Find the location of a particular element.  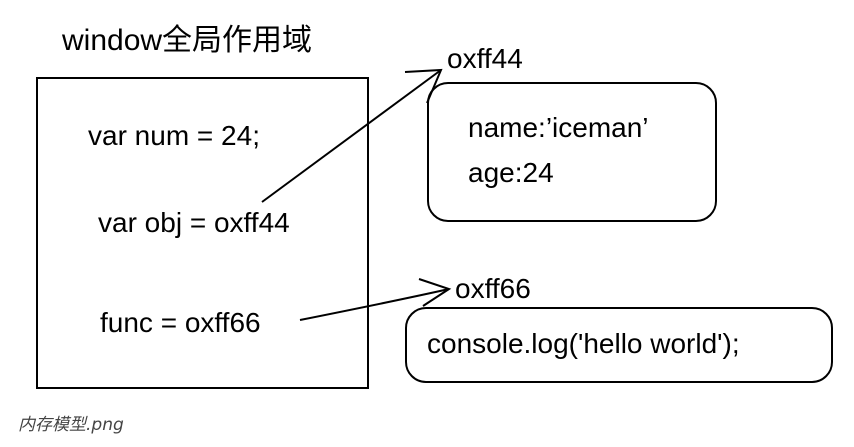

object-name-property: name:’iceman’ is located at coordinates (558, 127).